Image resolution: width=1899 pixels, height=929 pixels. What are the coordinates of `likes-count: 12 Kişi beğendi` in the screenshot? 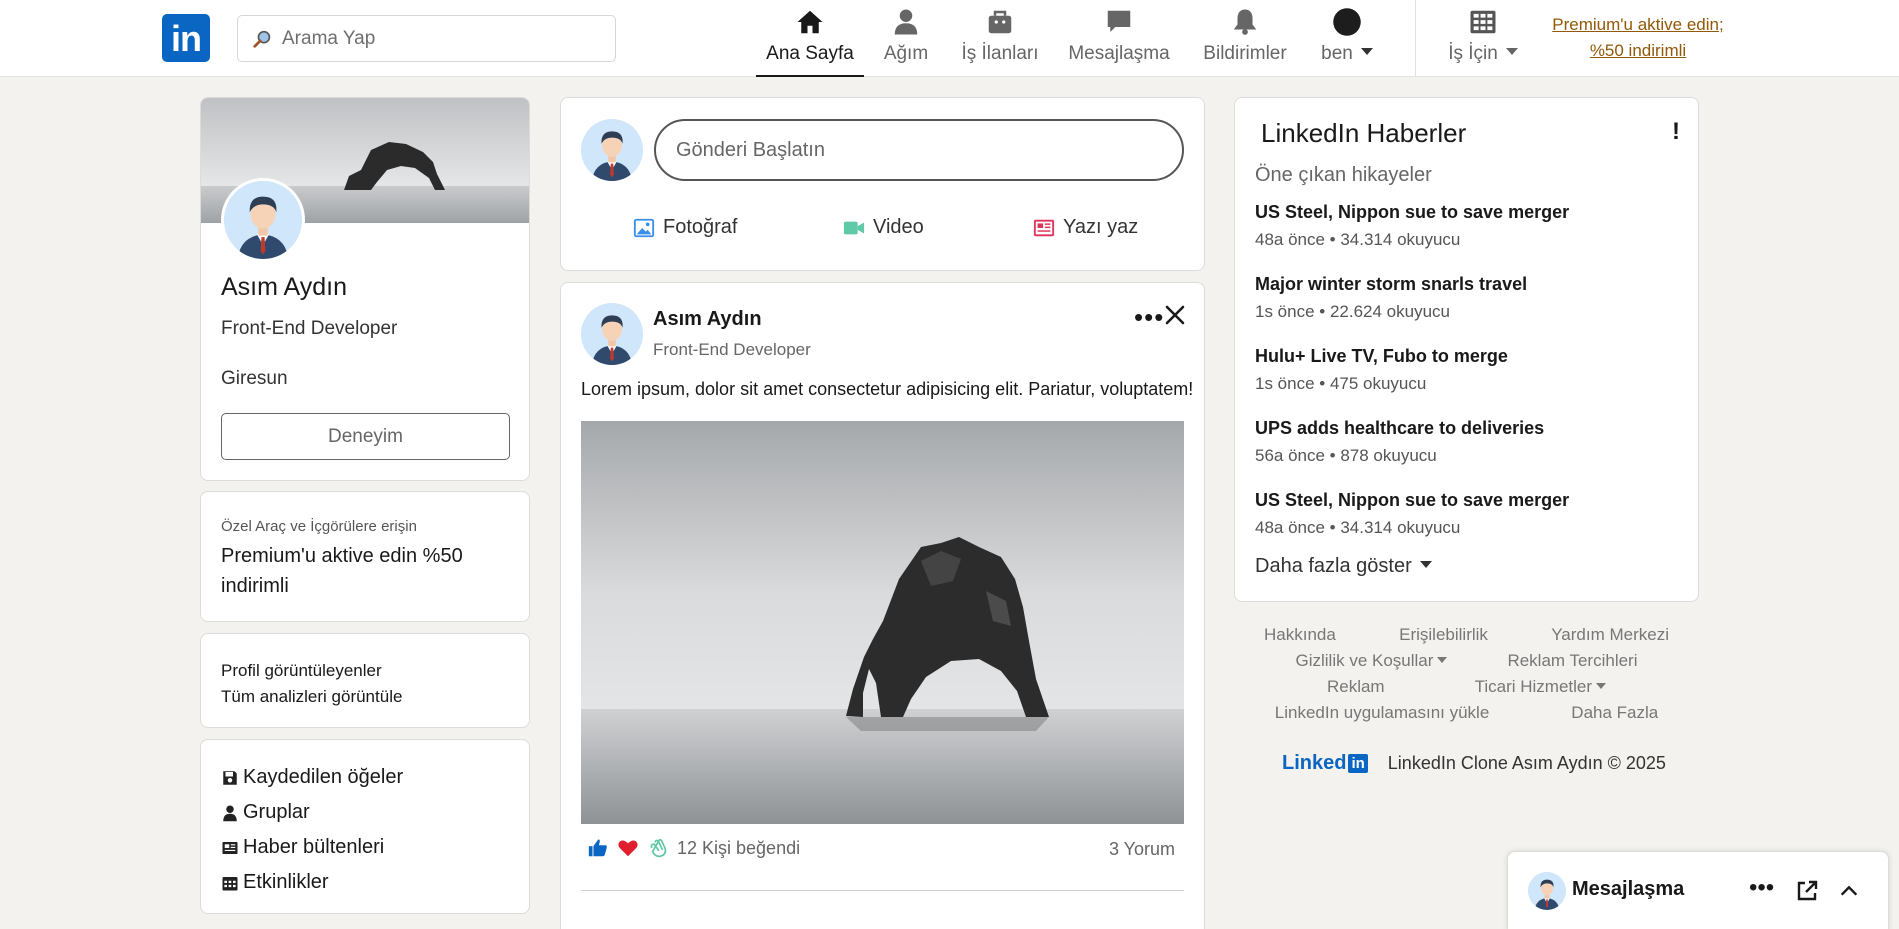 It's located at (739, 847).